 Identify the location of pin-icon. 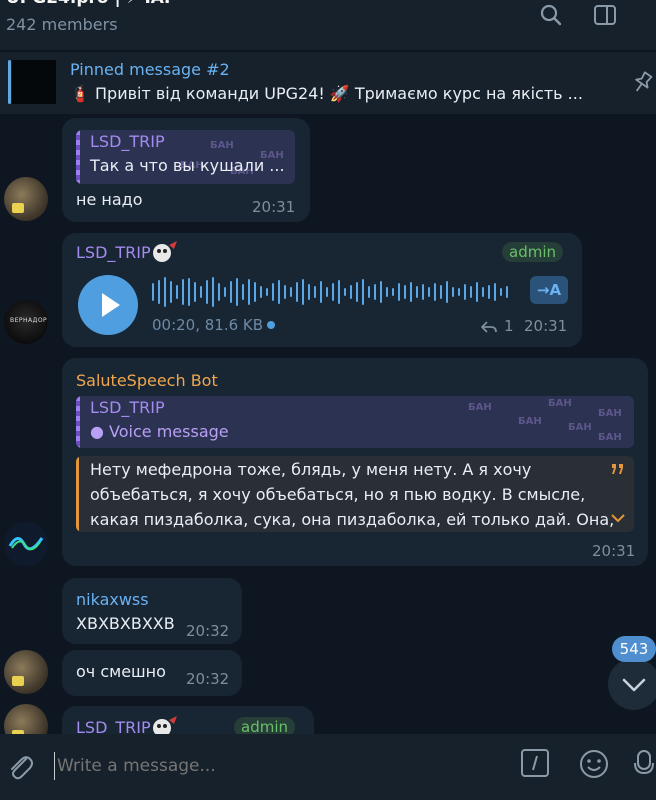
(643, 83).